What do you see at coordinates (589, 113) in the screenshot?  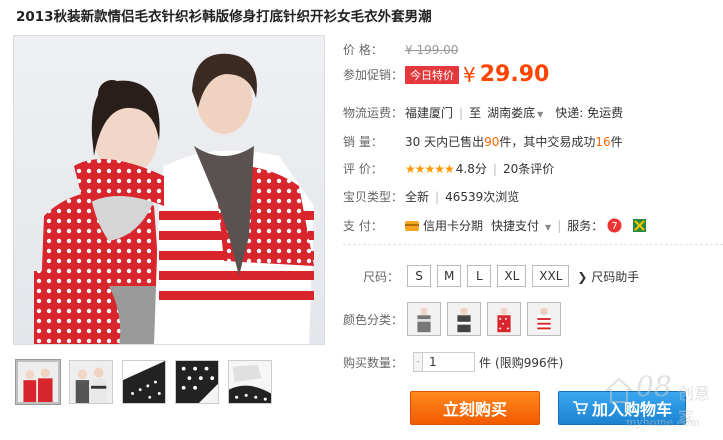 I see `shipping-fee: 快递: 免运费` at bounding box center [589, 113].